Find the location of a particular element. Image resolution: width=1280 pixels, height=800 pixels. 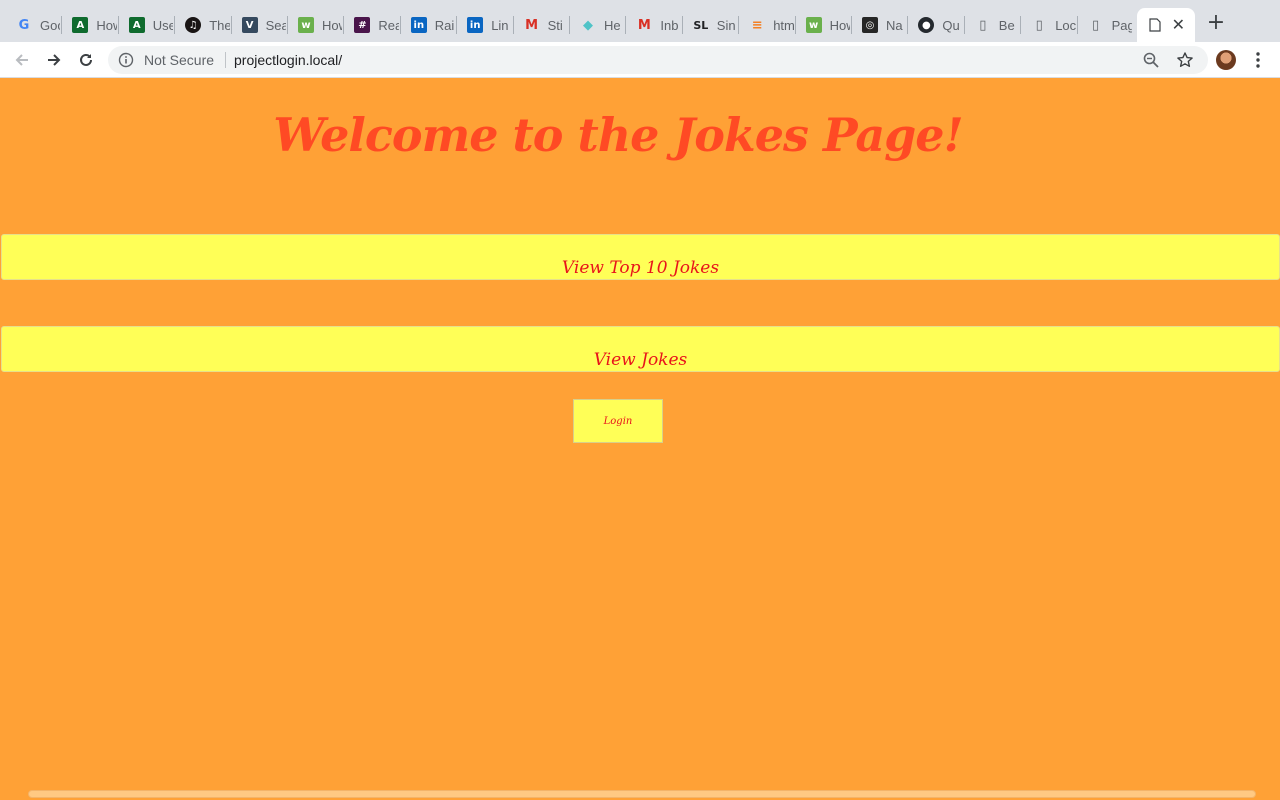

tab-title: Use is located at coordinates (163, 25).